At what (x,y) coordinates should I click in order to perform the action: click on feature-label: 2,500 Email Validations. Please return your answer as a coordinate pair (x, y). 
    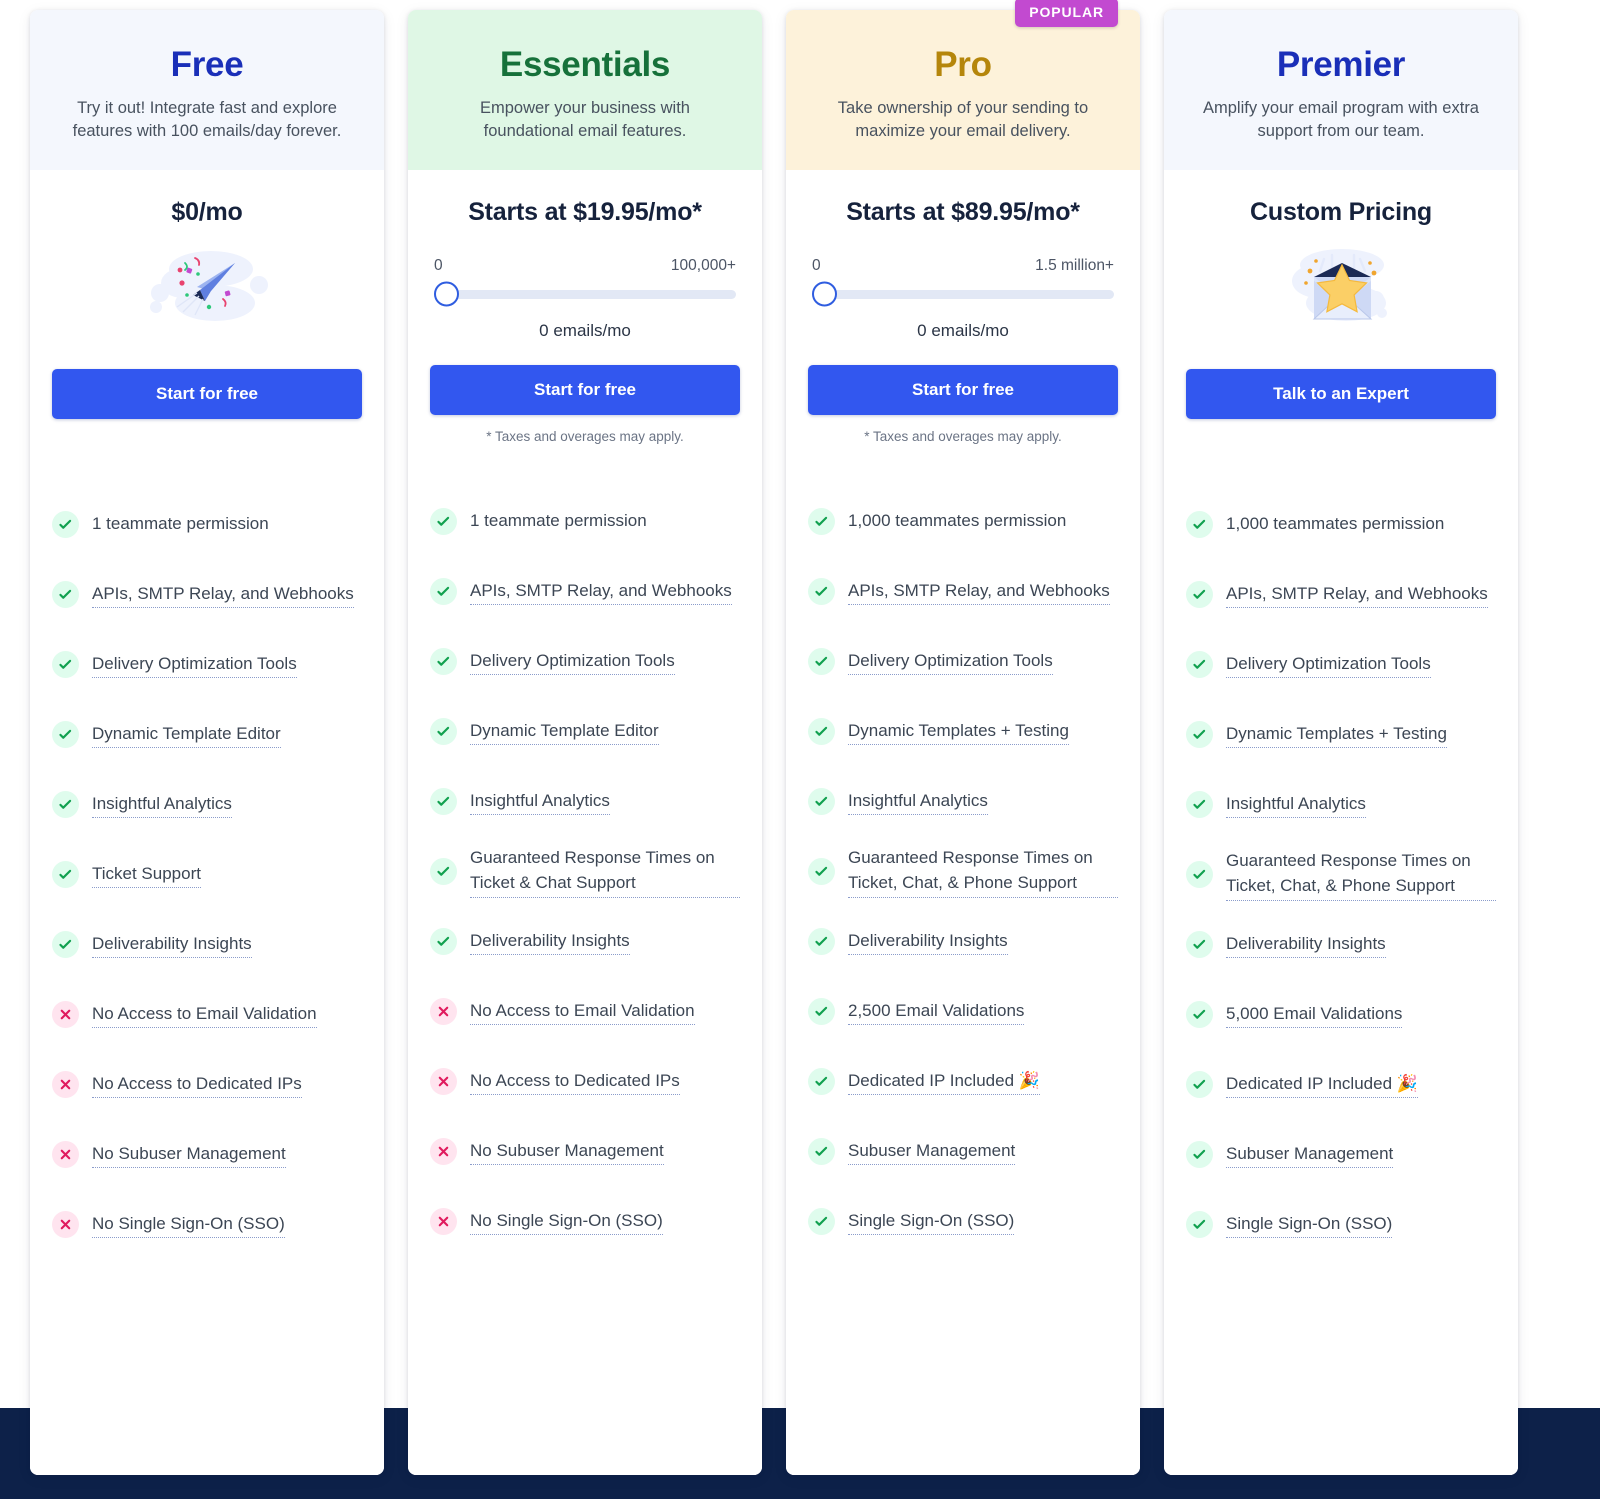
    Looking at the image, I should click on (936, 1011).